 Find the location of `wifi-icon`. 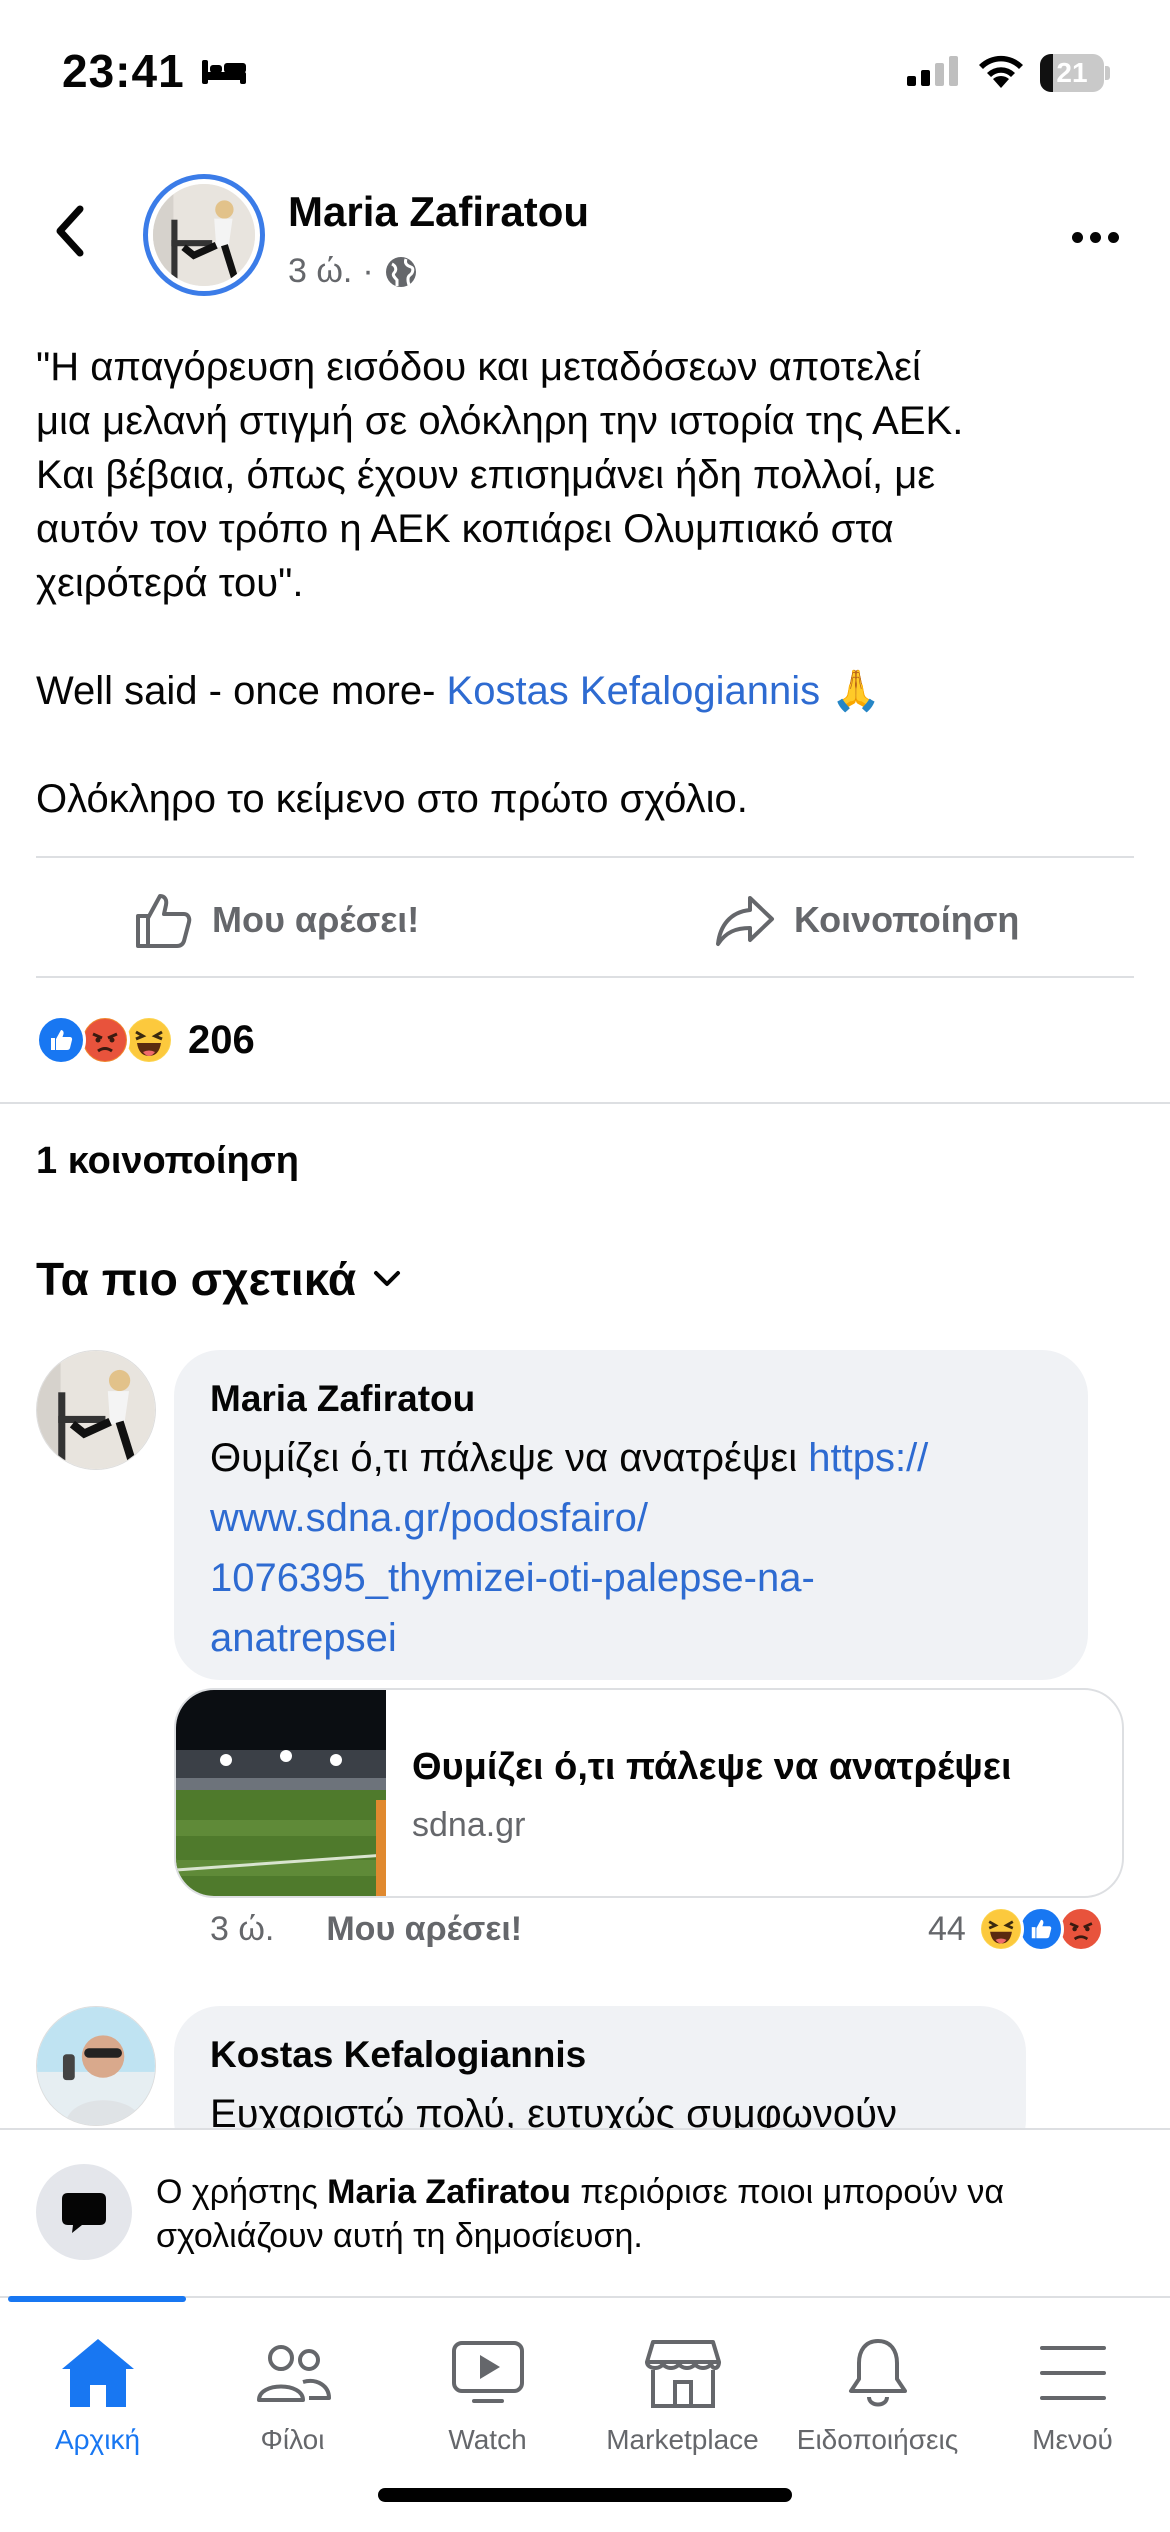

wifi-icon is located at coordinates (1001, 71).